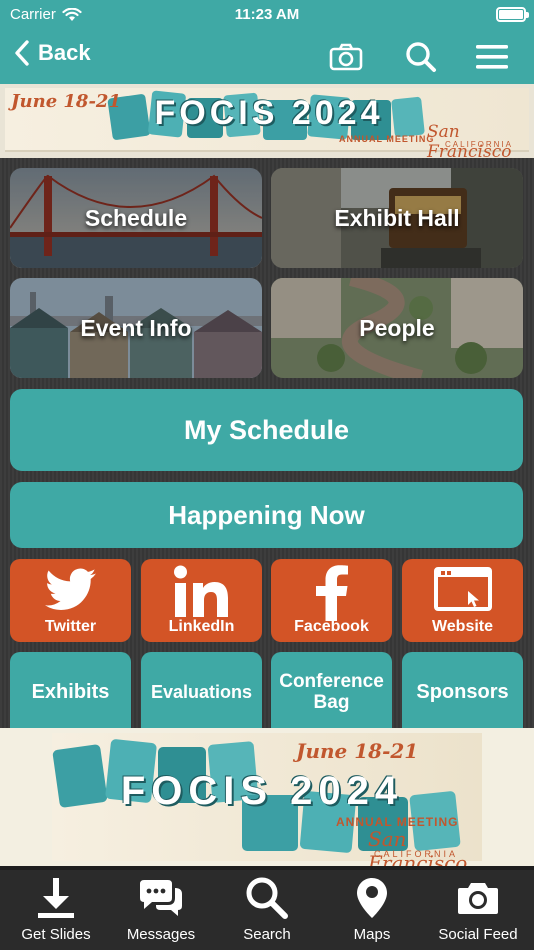 The width and height of the screenshot is (534, 950). Describe the element at coordinates (161, 934) in the screenshot. I see `tab-label: Messages` at that location.